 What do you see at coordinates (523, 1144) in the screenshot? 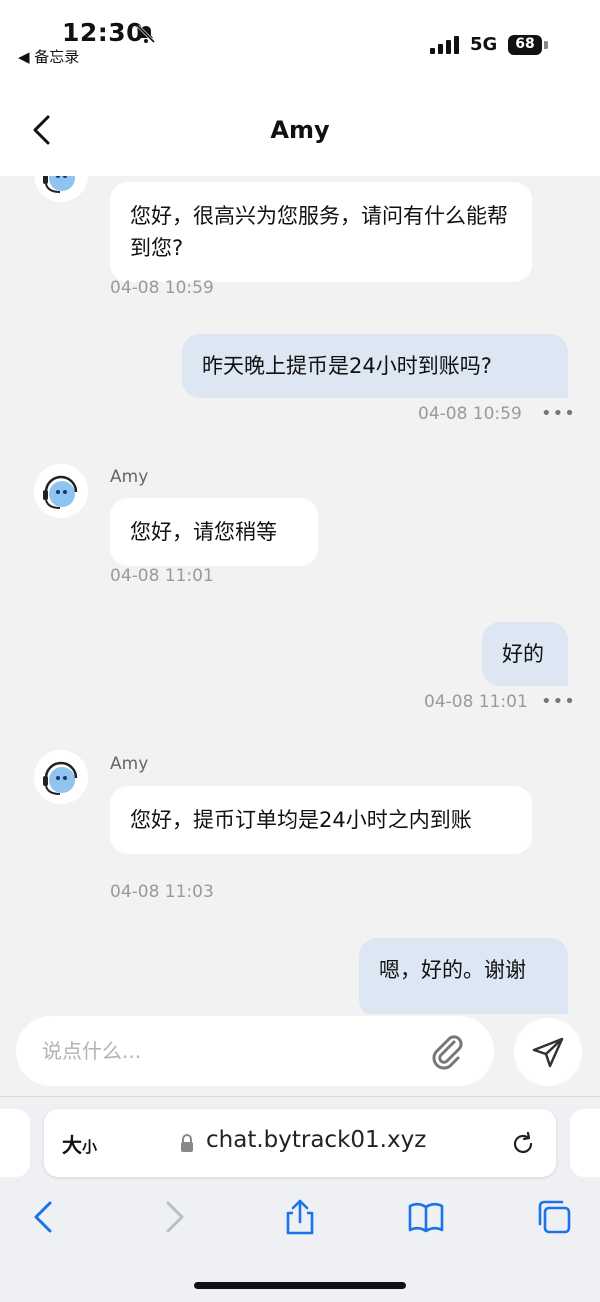
I see `reload-icon` at bounding box center [523, 1144].